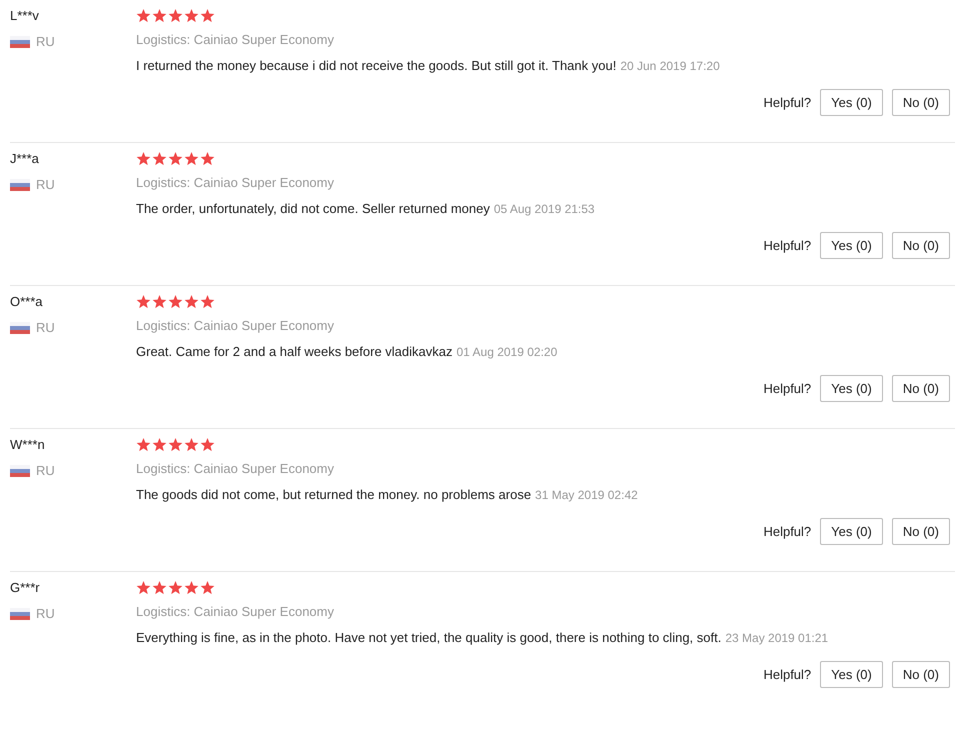 This screenshot has height=740, width=973. I want to click on review-text: The goods did not come, but returned the money. no problems arose, so click(334, 494).